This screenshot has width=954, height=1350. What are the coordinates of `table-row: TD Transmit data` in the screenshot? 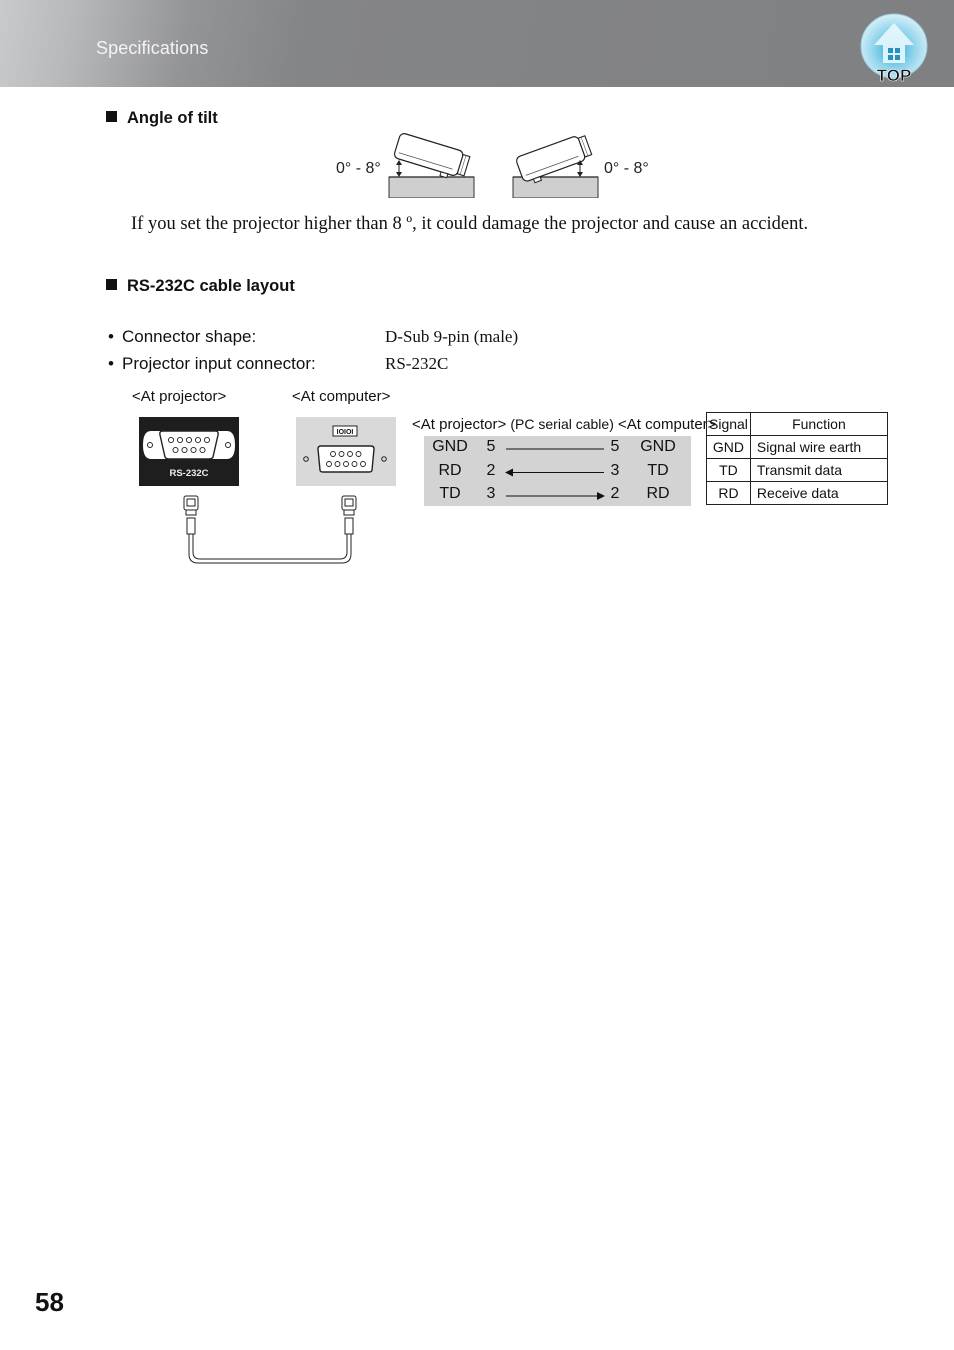 It's located at (797, 470).